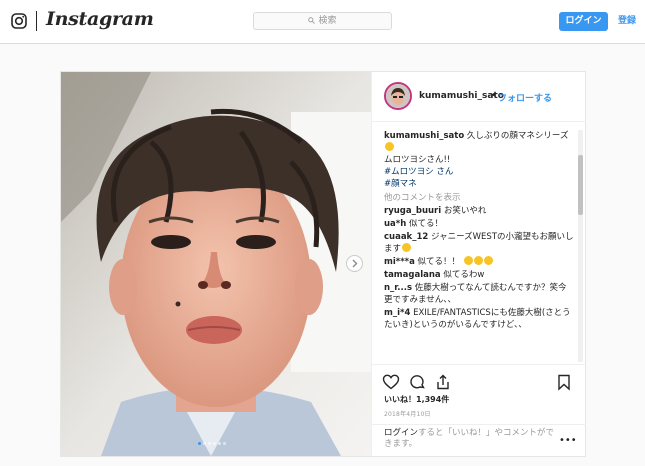  I want to click on chevron-right-icon, so click(355, 263).